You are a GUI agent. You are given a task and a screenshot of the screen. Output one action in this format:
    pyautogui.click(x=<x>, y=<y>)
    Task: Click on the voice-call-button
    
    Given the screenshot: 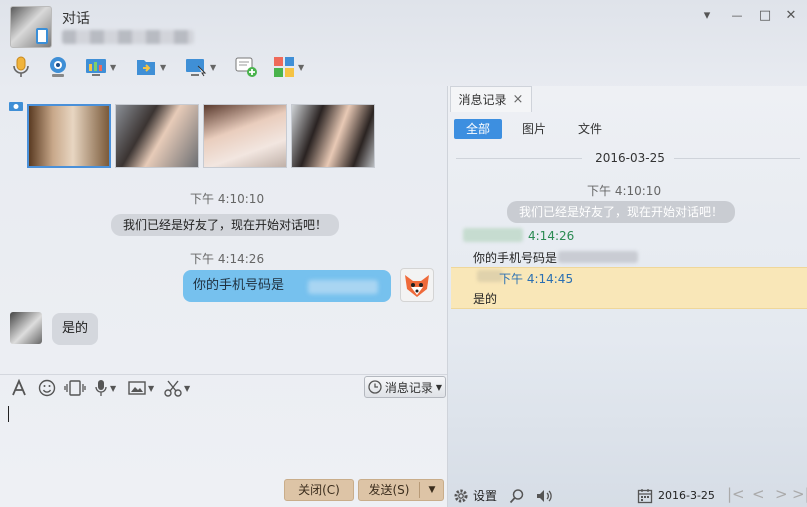 What is the action you would take?
    pyautogui.click(x=21, y=67)
    